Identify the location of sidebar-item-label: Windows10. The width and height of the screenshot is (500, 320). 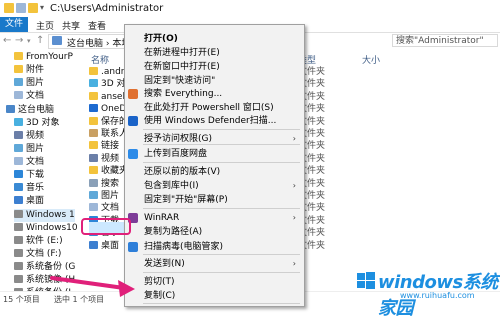
(52, 228).